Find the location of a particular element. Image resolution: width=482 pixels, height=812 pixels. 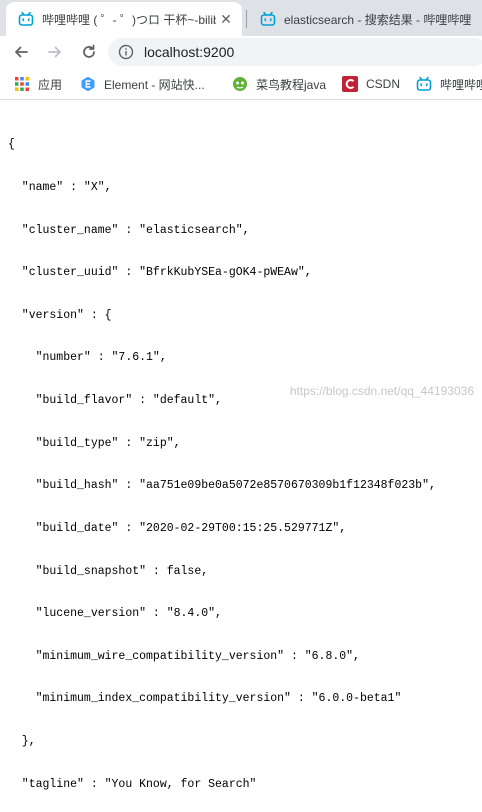

bookmark-apps: 应用 is located at coordinates (38, 84).